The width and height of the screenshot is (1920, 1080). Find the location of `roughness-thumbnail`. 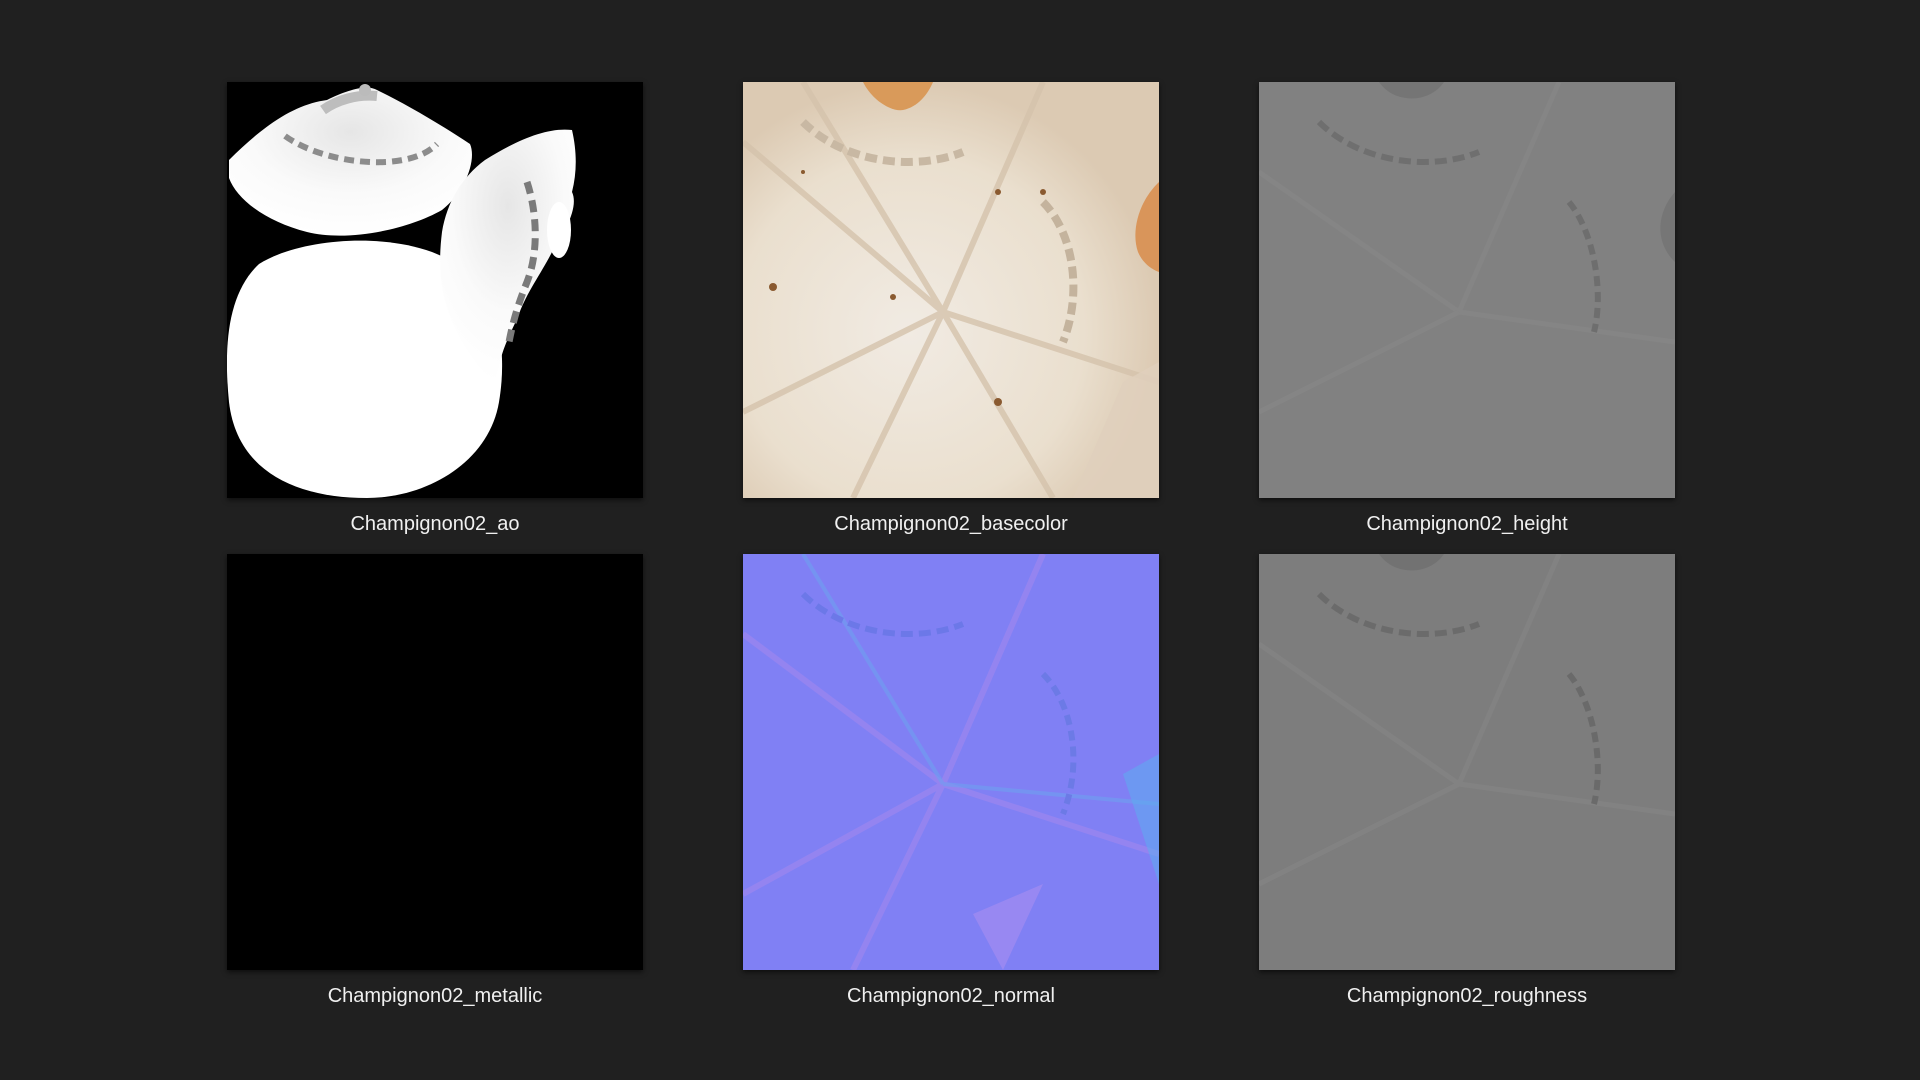

roughness-thumbnail is located at coordinates (1467, 762).